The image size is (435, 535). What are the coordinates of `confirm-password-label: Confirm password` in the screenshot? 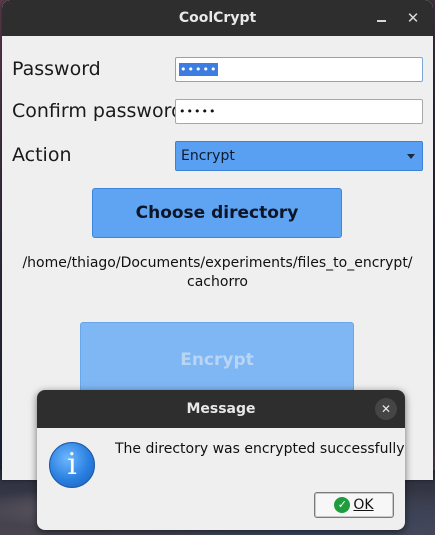 It's located at (98, 111).